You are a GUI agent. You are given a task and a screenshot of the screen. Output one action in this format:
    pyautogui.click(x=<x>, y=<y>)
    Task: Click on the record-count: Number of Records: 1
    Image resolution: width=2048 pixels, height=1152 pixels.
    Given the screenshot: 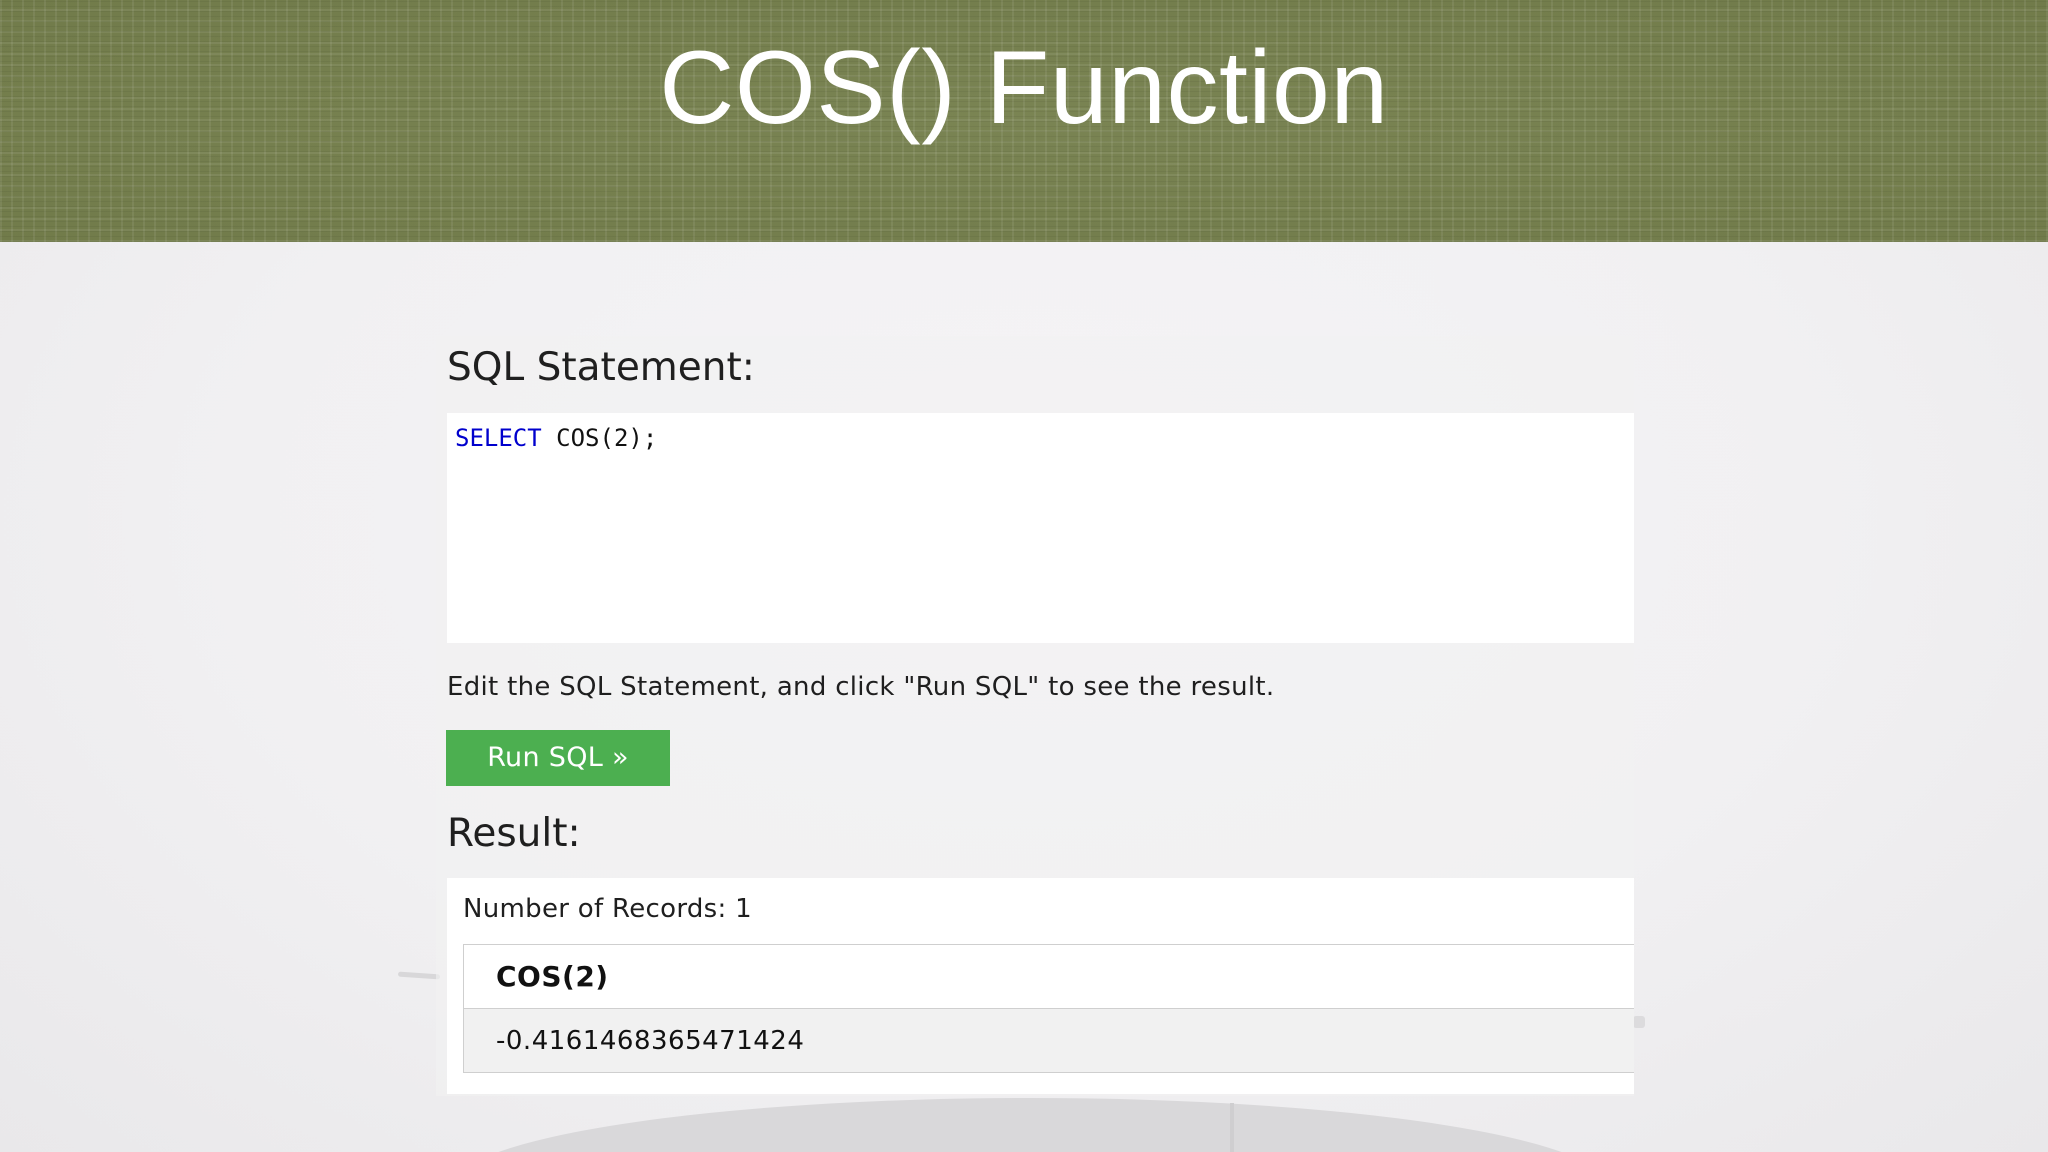 What is the action you would take?
    pyautogui.click(x=607, y=909)
    